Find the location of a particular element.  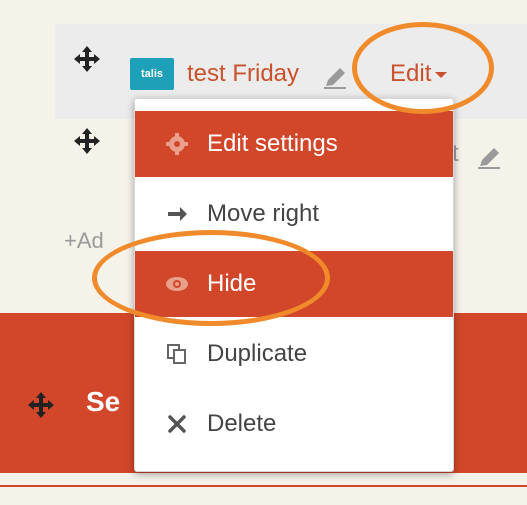

close-icon is located at coordinates (177, 424).